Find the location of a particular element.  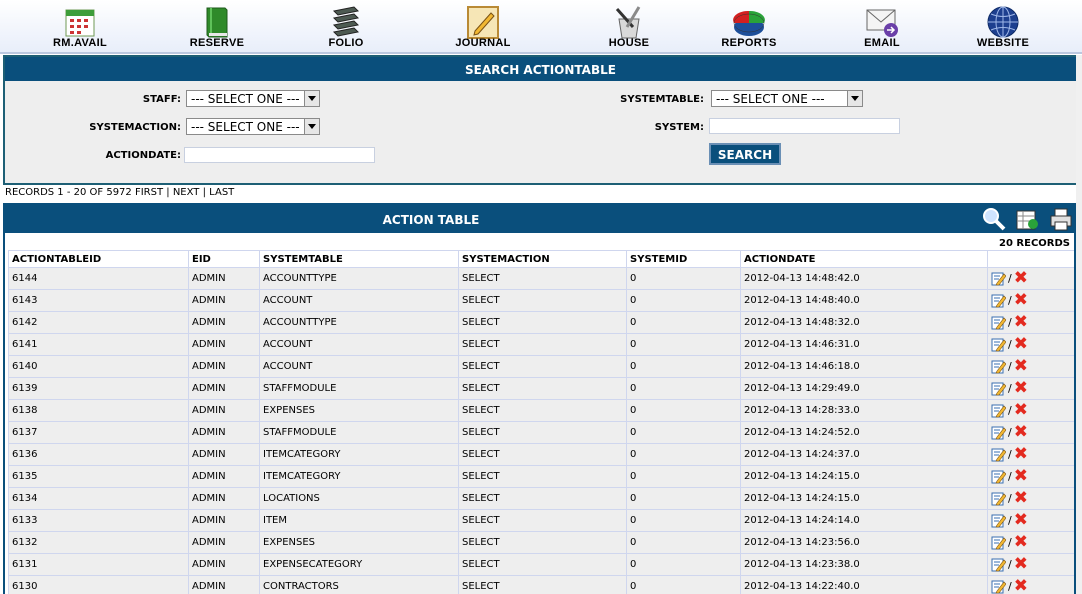

cell-systemaction: SELECT is located at coordinates (542, 476).